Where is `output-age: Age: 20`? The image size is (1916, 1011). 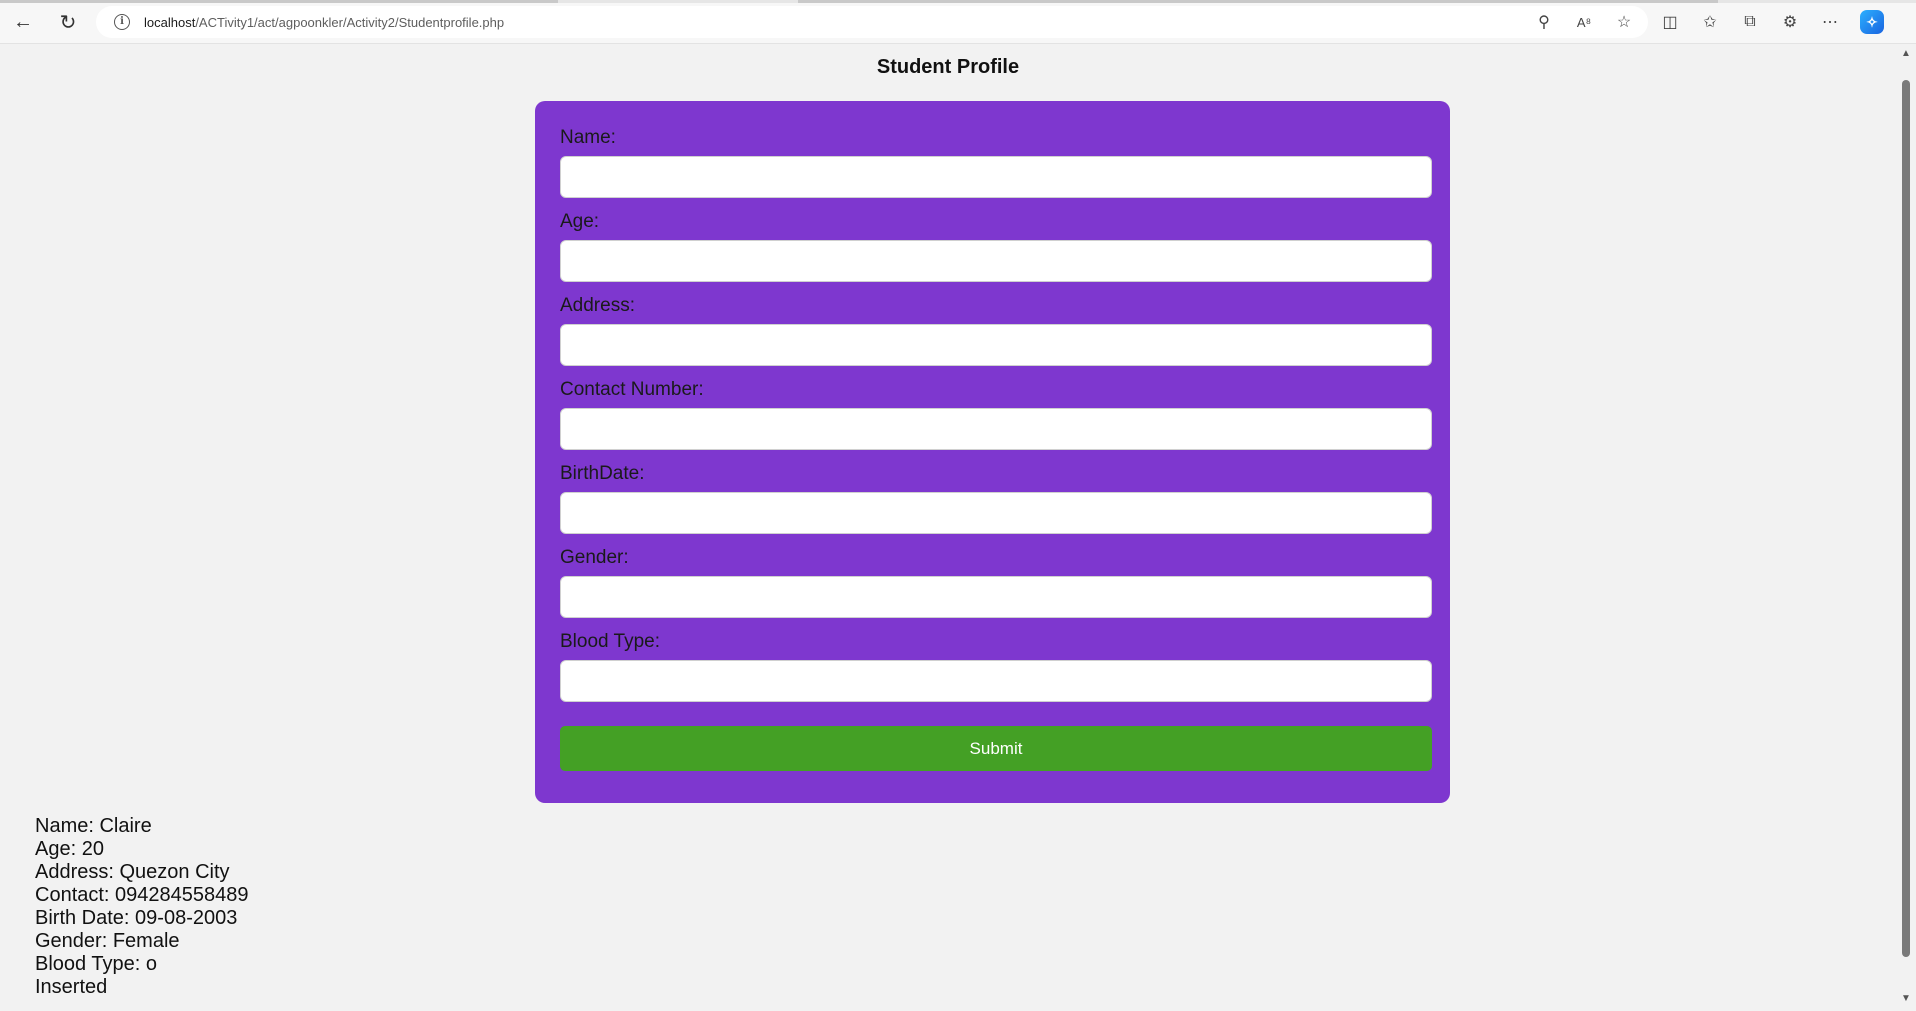 output-age: Age: 20 is located at coordinates (69, 849).